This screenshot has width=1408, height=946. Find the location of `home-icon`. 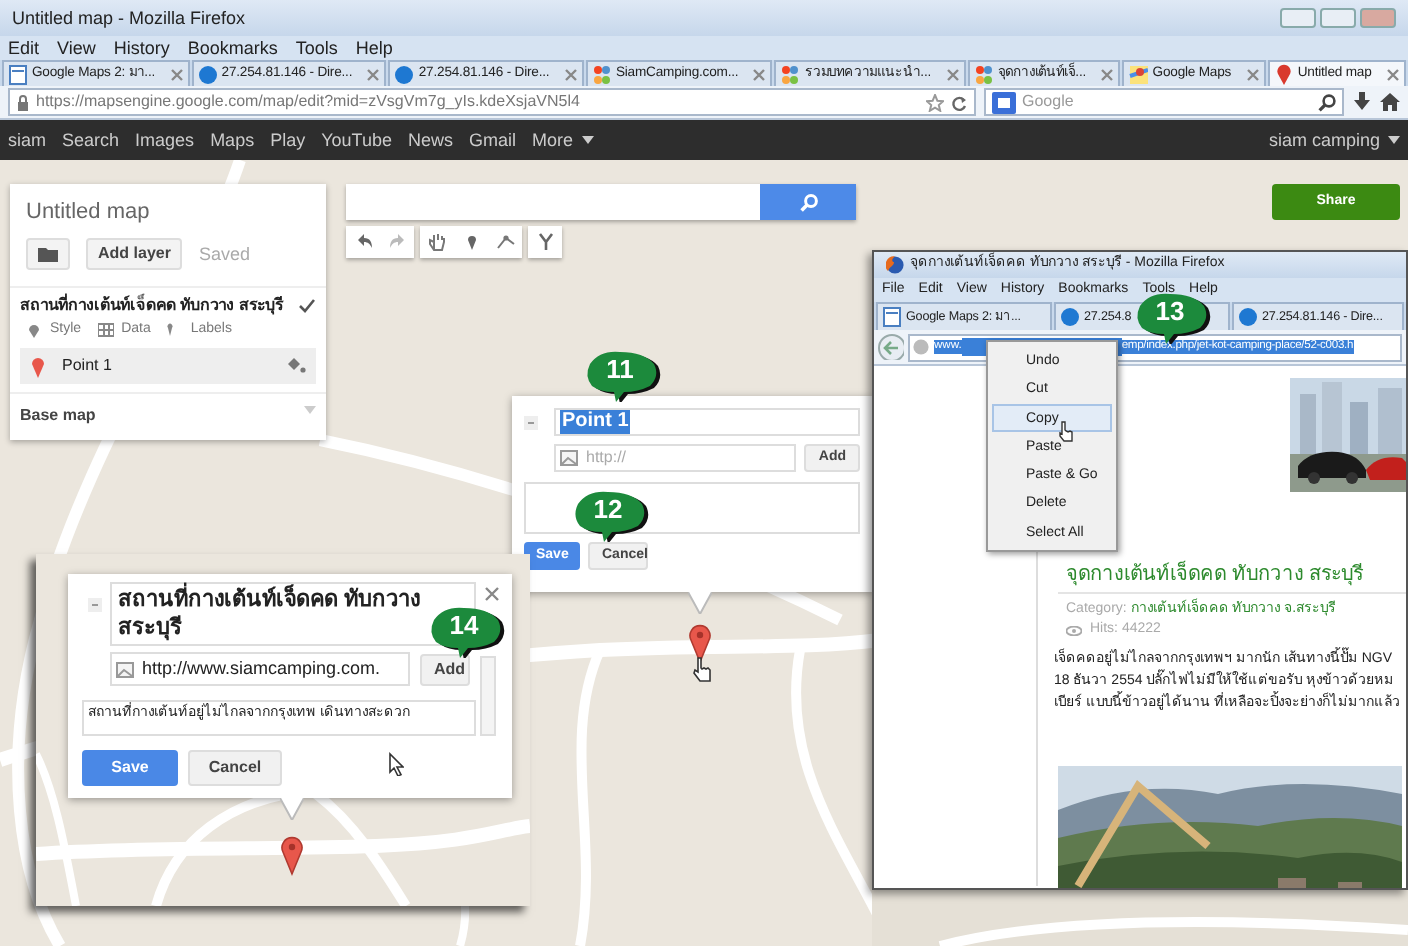

home-icon is located at coordinates (1390, 102).